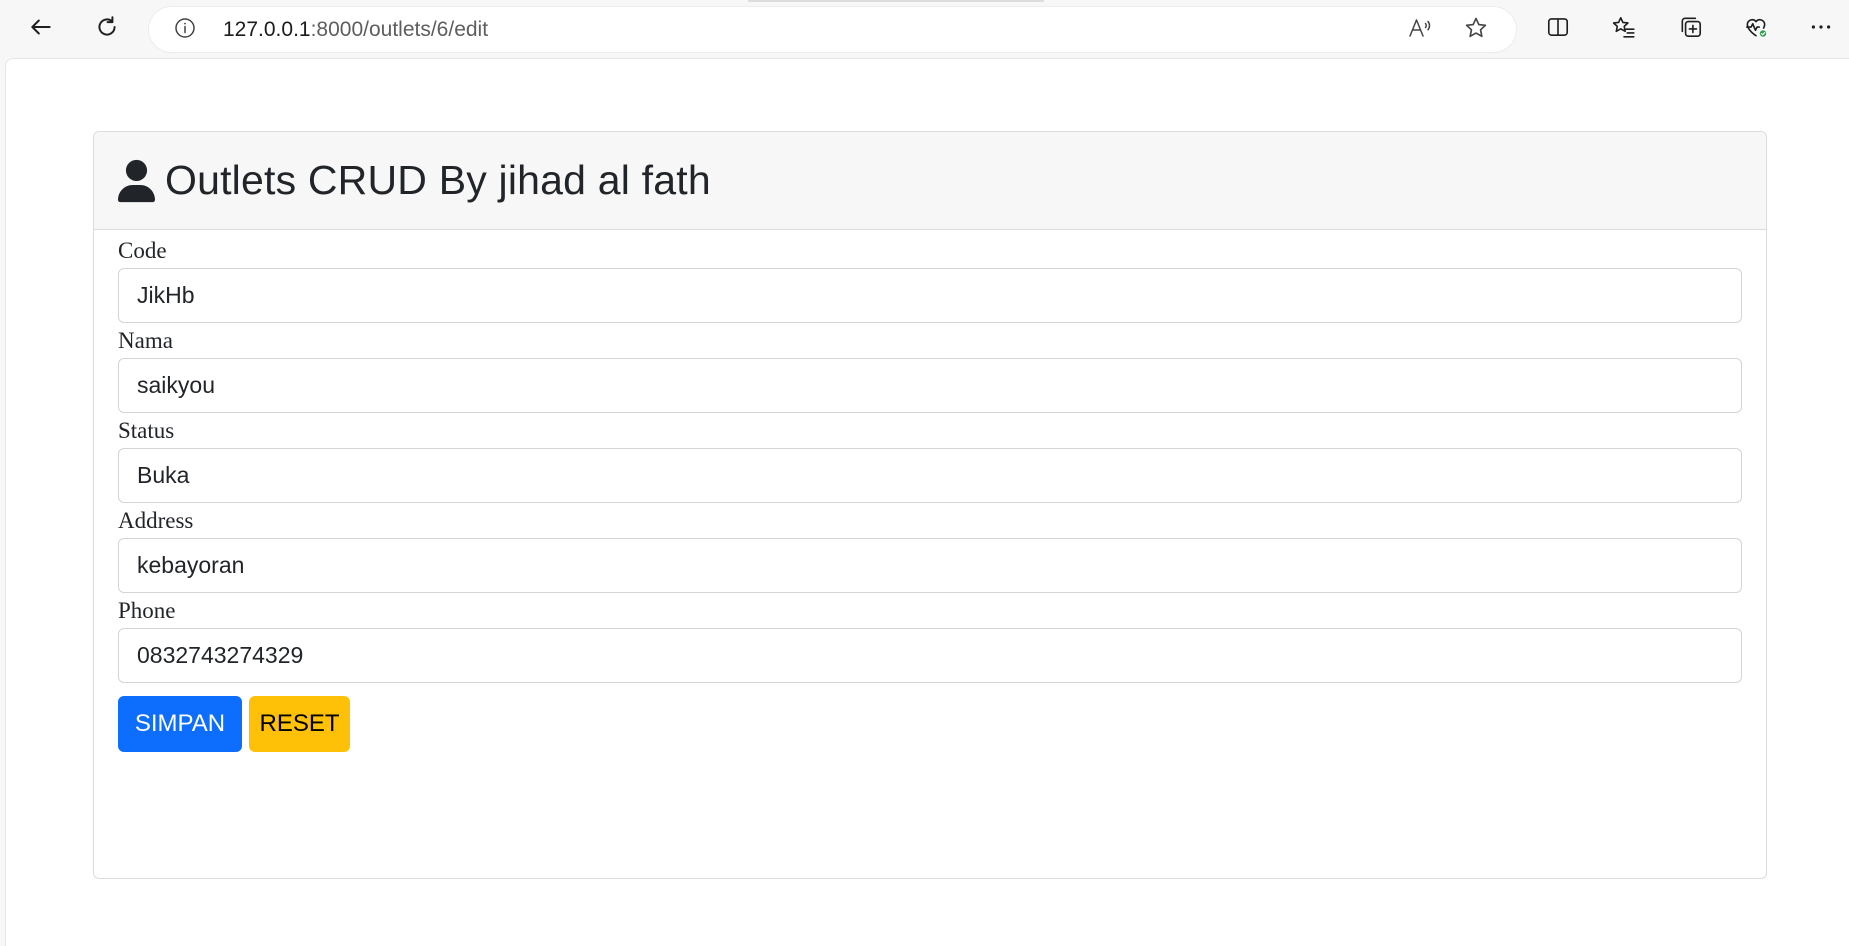 The height and width of the screenshot is (946, 1849). What do you see at coordinates (146, 430) in the screenshot?
I see `status-label: Status` at bounding box center [146, 430].